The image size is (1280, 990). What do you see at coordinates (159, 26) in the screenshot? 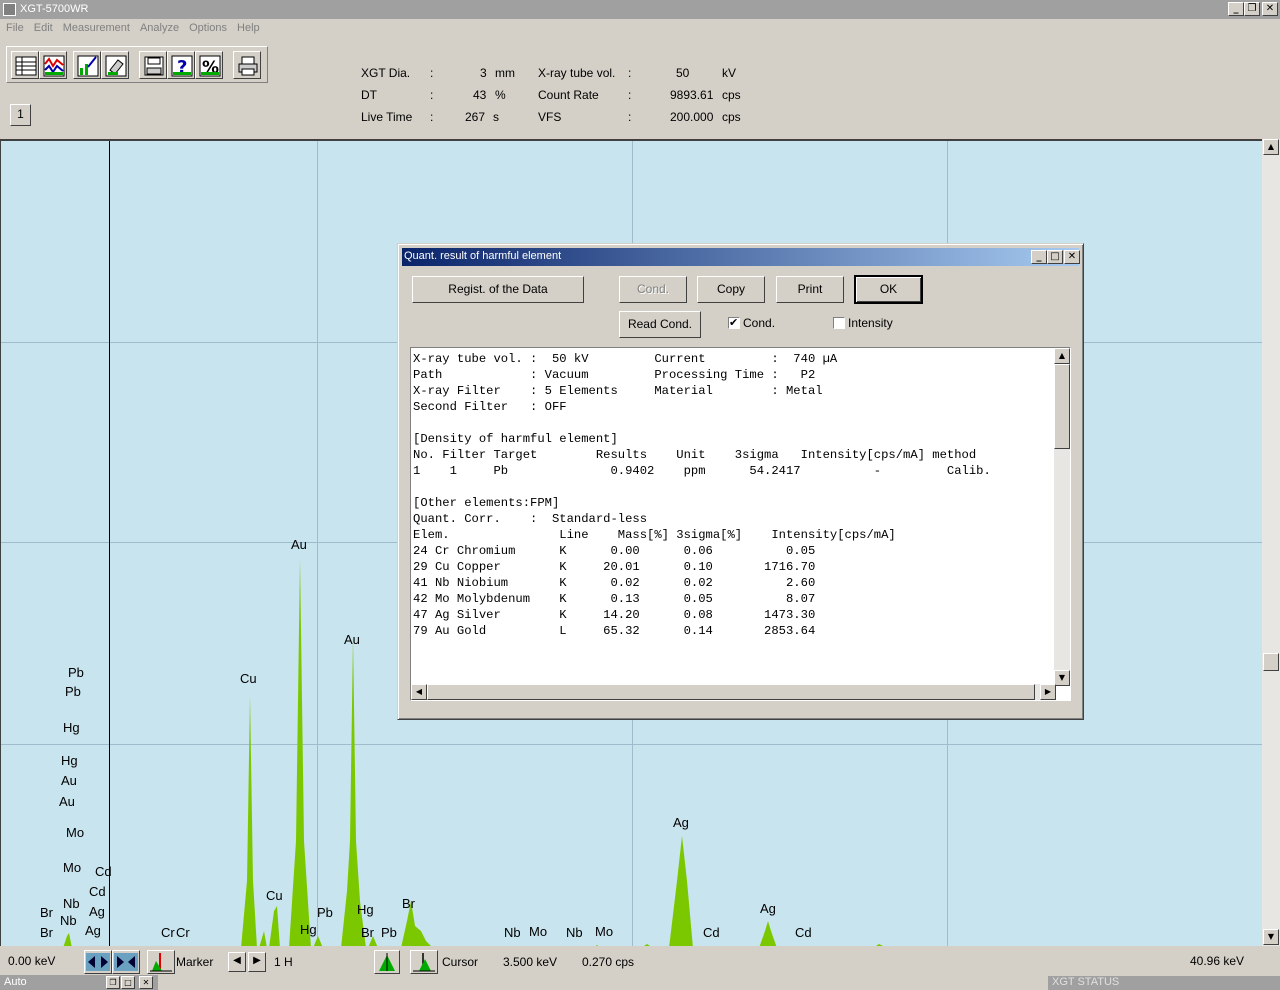
I see `menu-analyze: Analyze` at bounding box center [159, 26].